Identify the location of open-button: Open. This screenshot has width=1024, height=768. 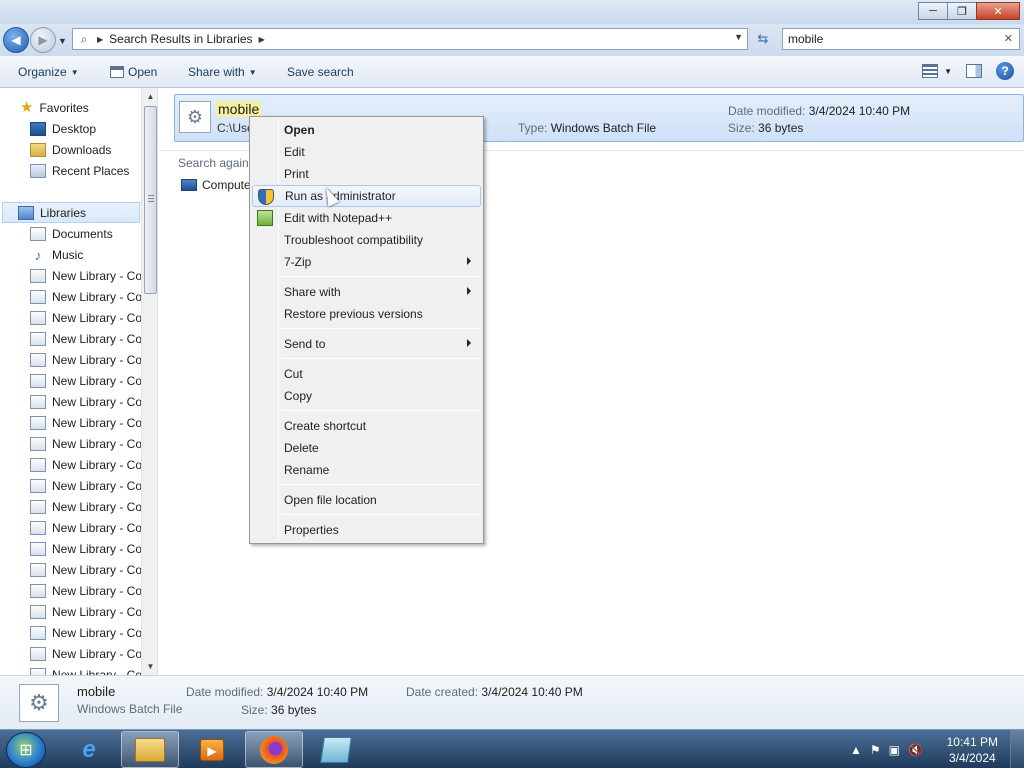
(133, 72).